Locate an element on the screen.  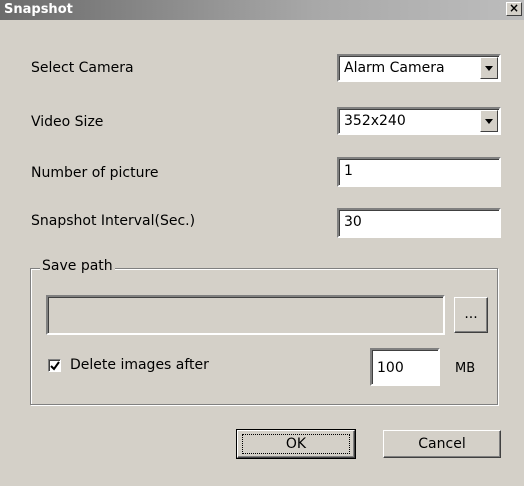
number-of-picture-label: Number of picture is located at coordinates (95, 173).